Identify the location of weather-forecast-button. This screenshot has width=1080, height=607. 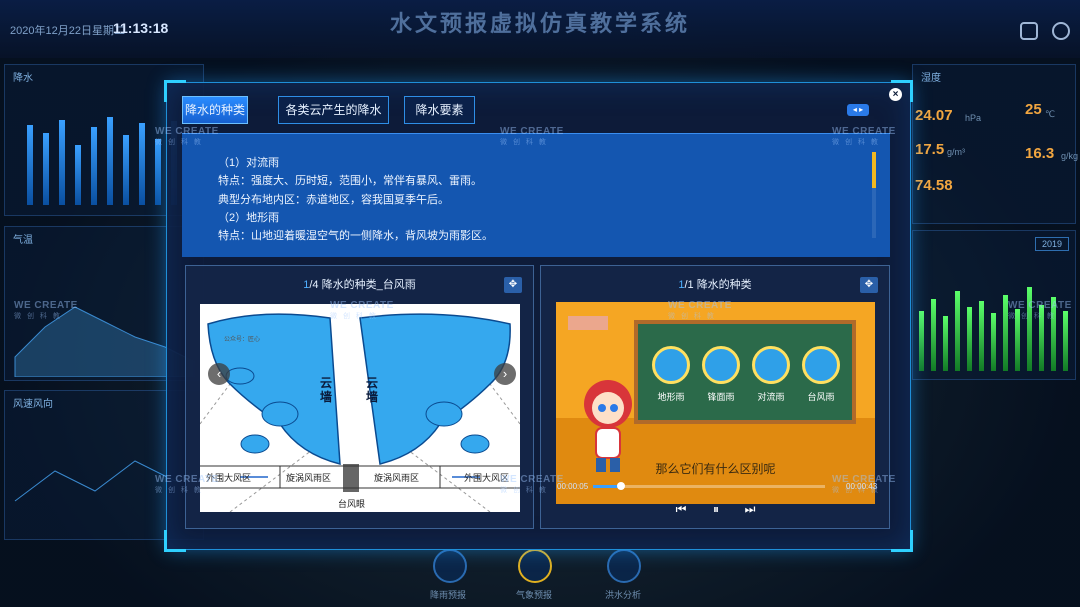
(535, 566).